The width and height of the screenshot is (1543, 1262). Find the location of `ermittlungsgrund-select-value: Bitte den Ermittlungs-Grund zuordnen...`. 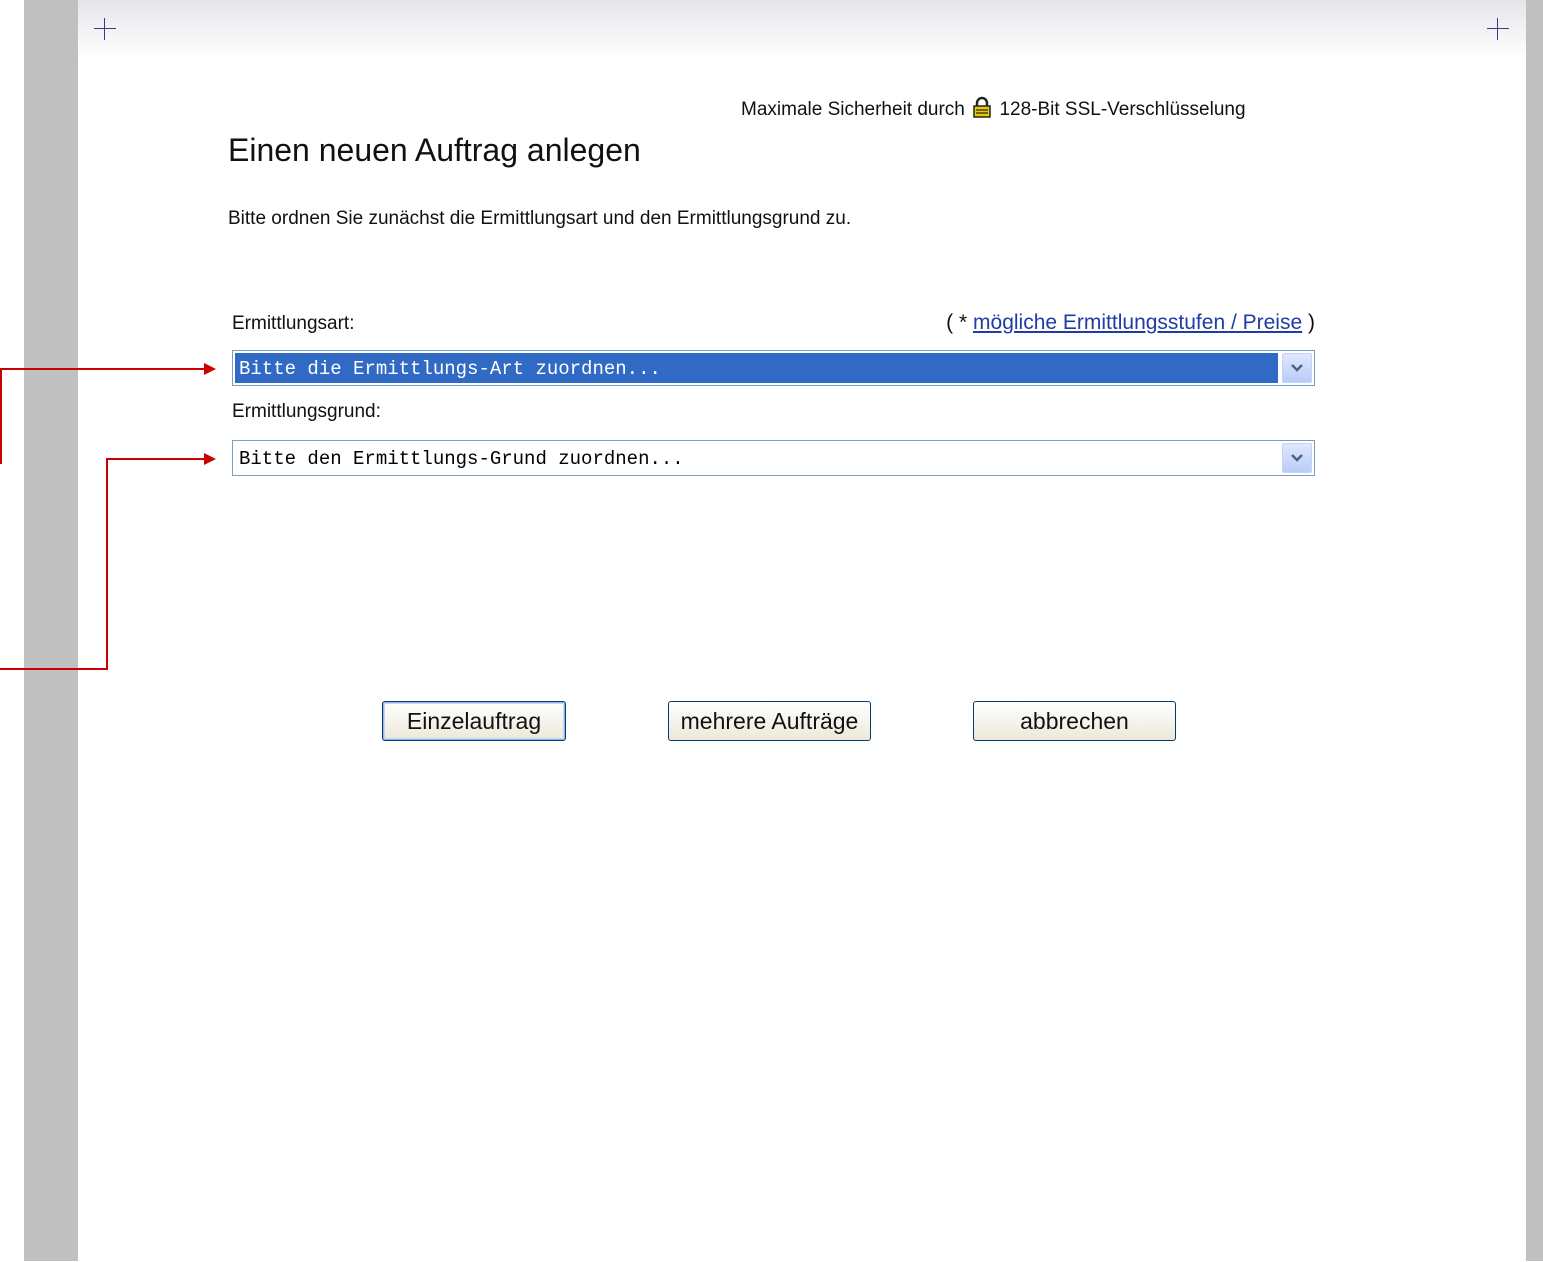

ermittlungsgrund-select-value: Bitte den Ermittlungs-Grund zuordnen... is located at coordinates (461, 459).